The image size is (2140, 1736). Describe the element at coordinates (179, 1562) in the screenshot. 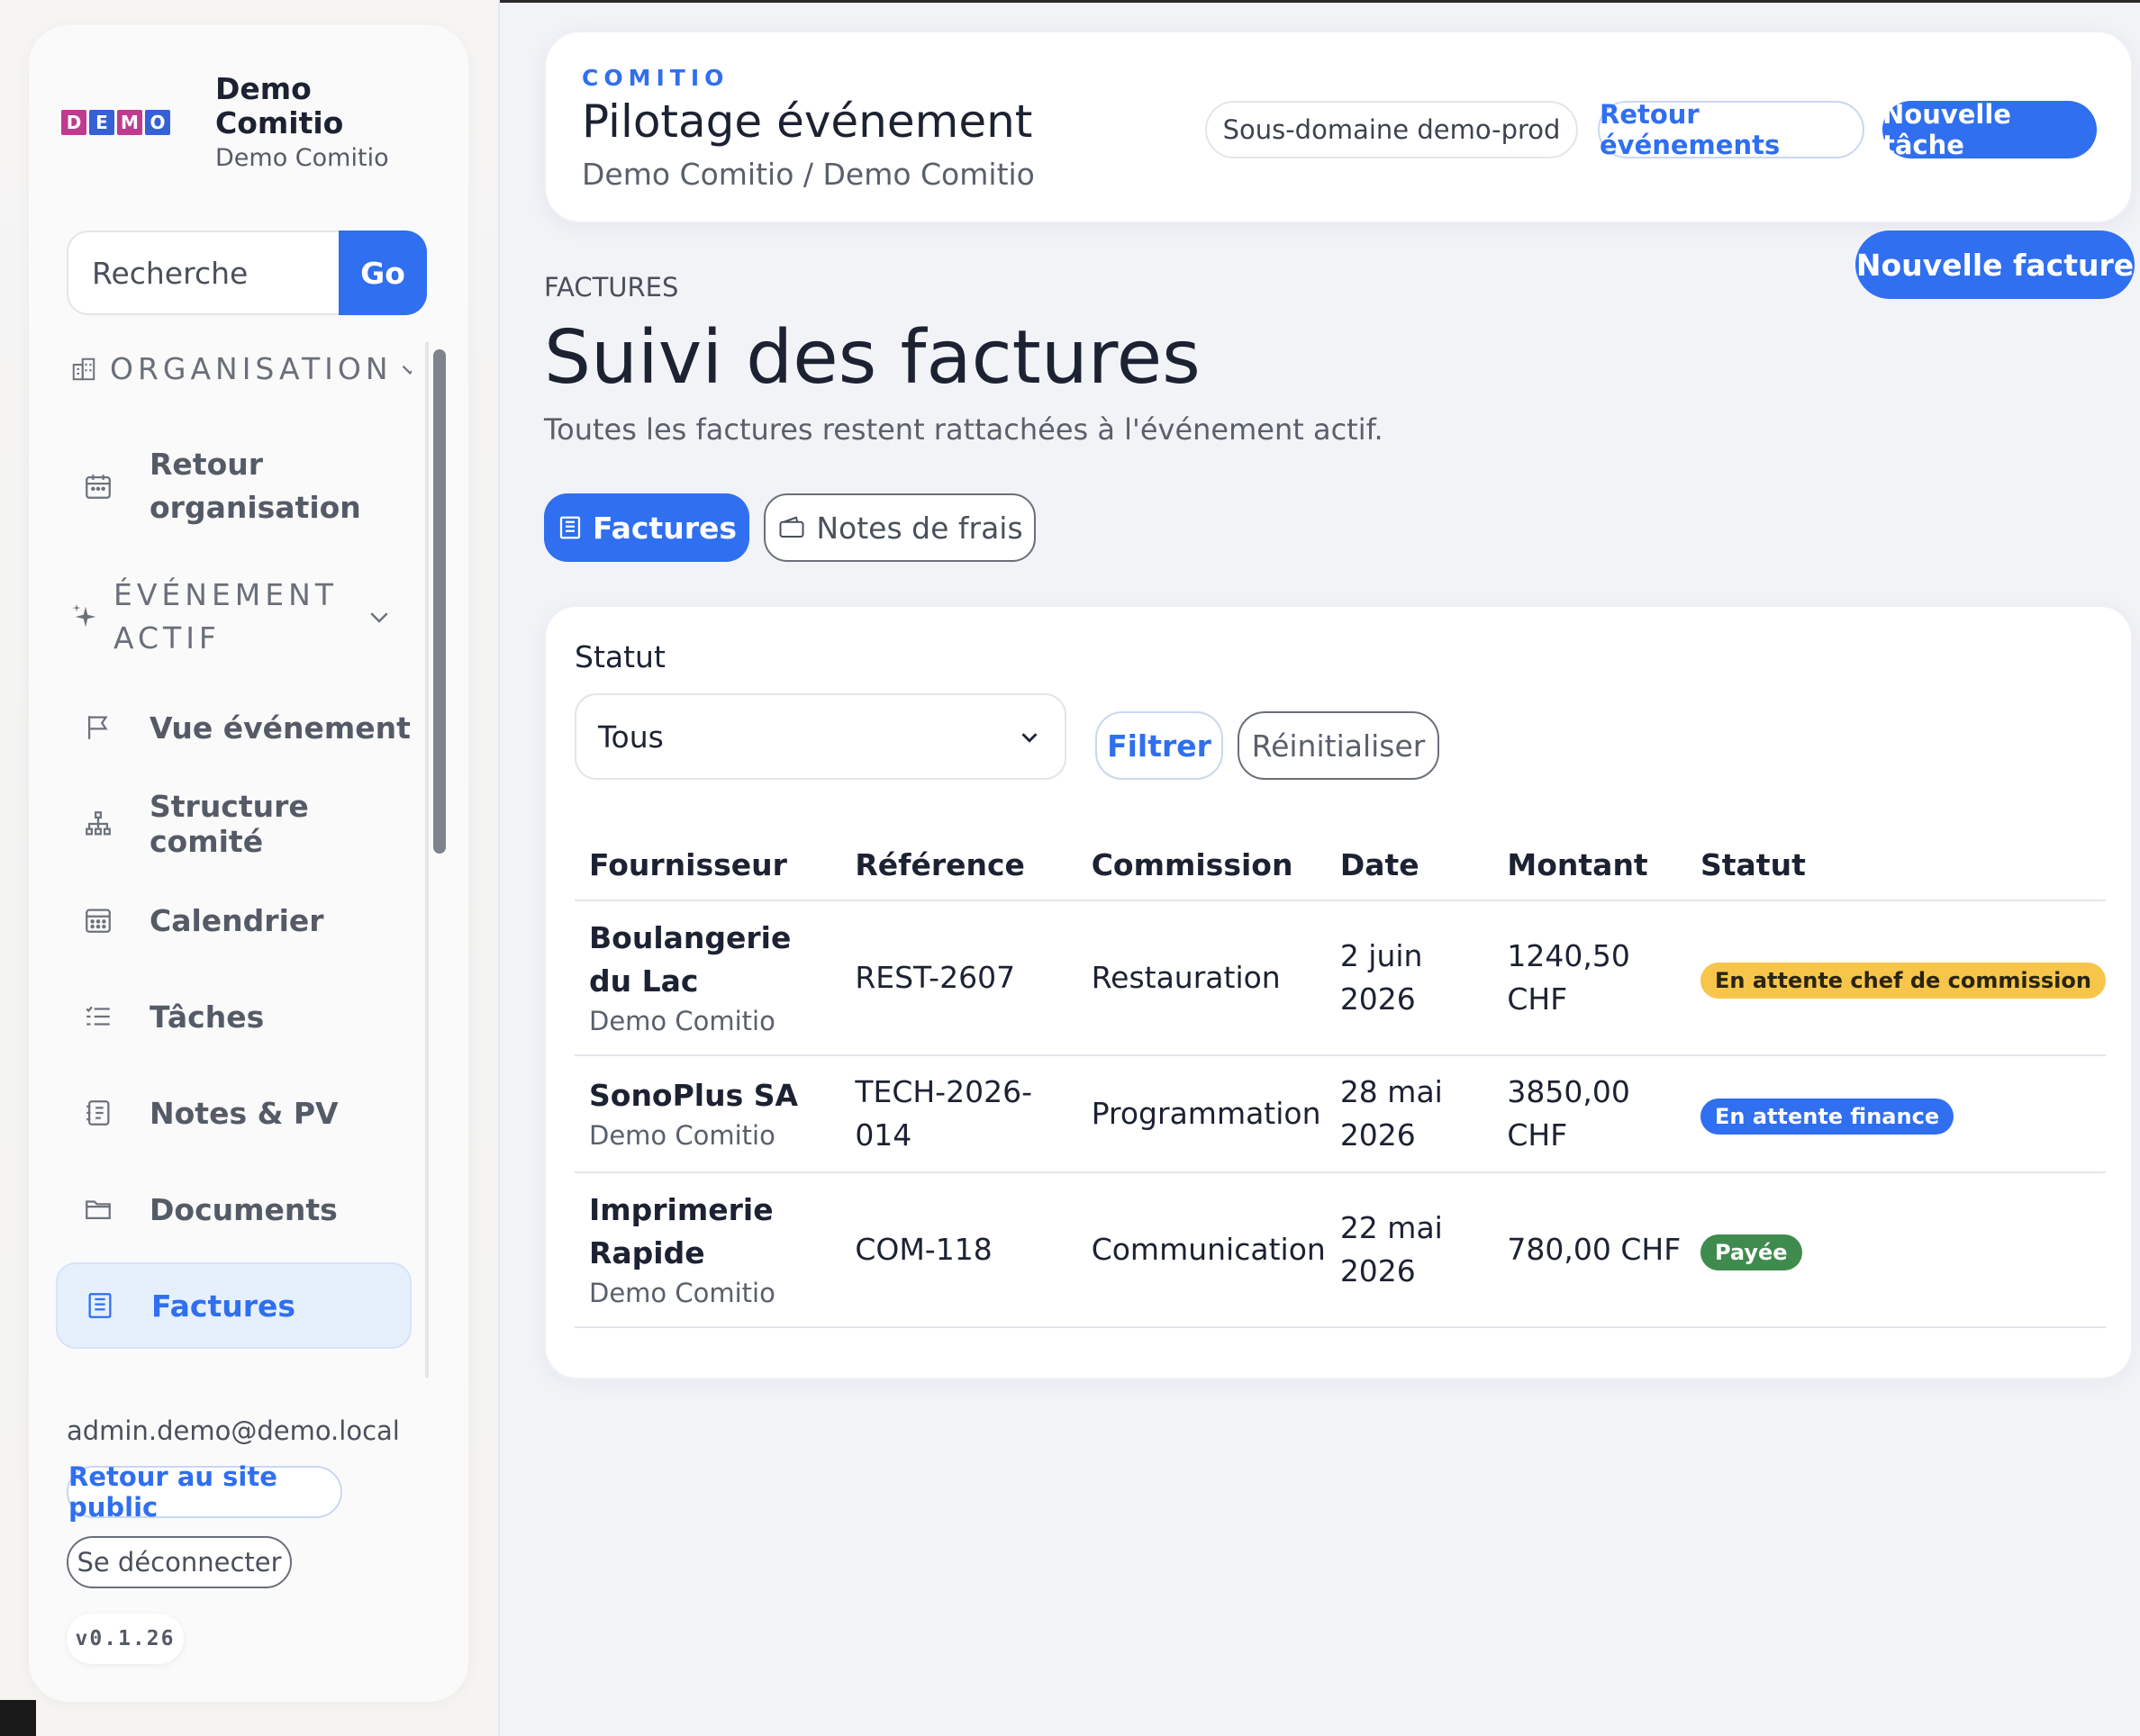

I see `logout-button: Se déconnecter` at that location.